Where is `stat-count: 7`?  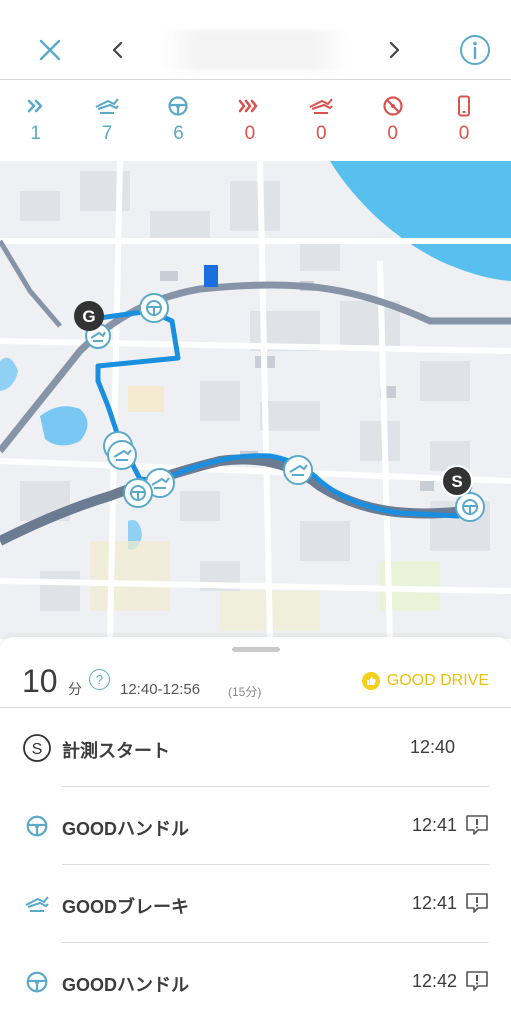
stat-count: 7 is located at coordinates (107, 133).